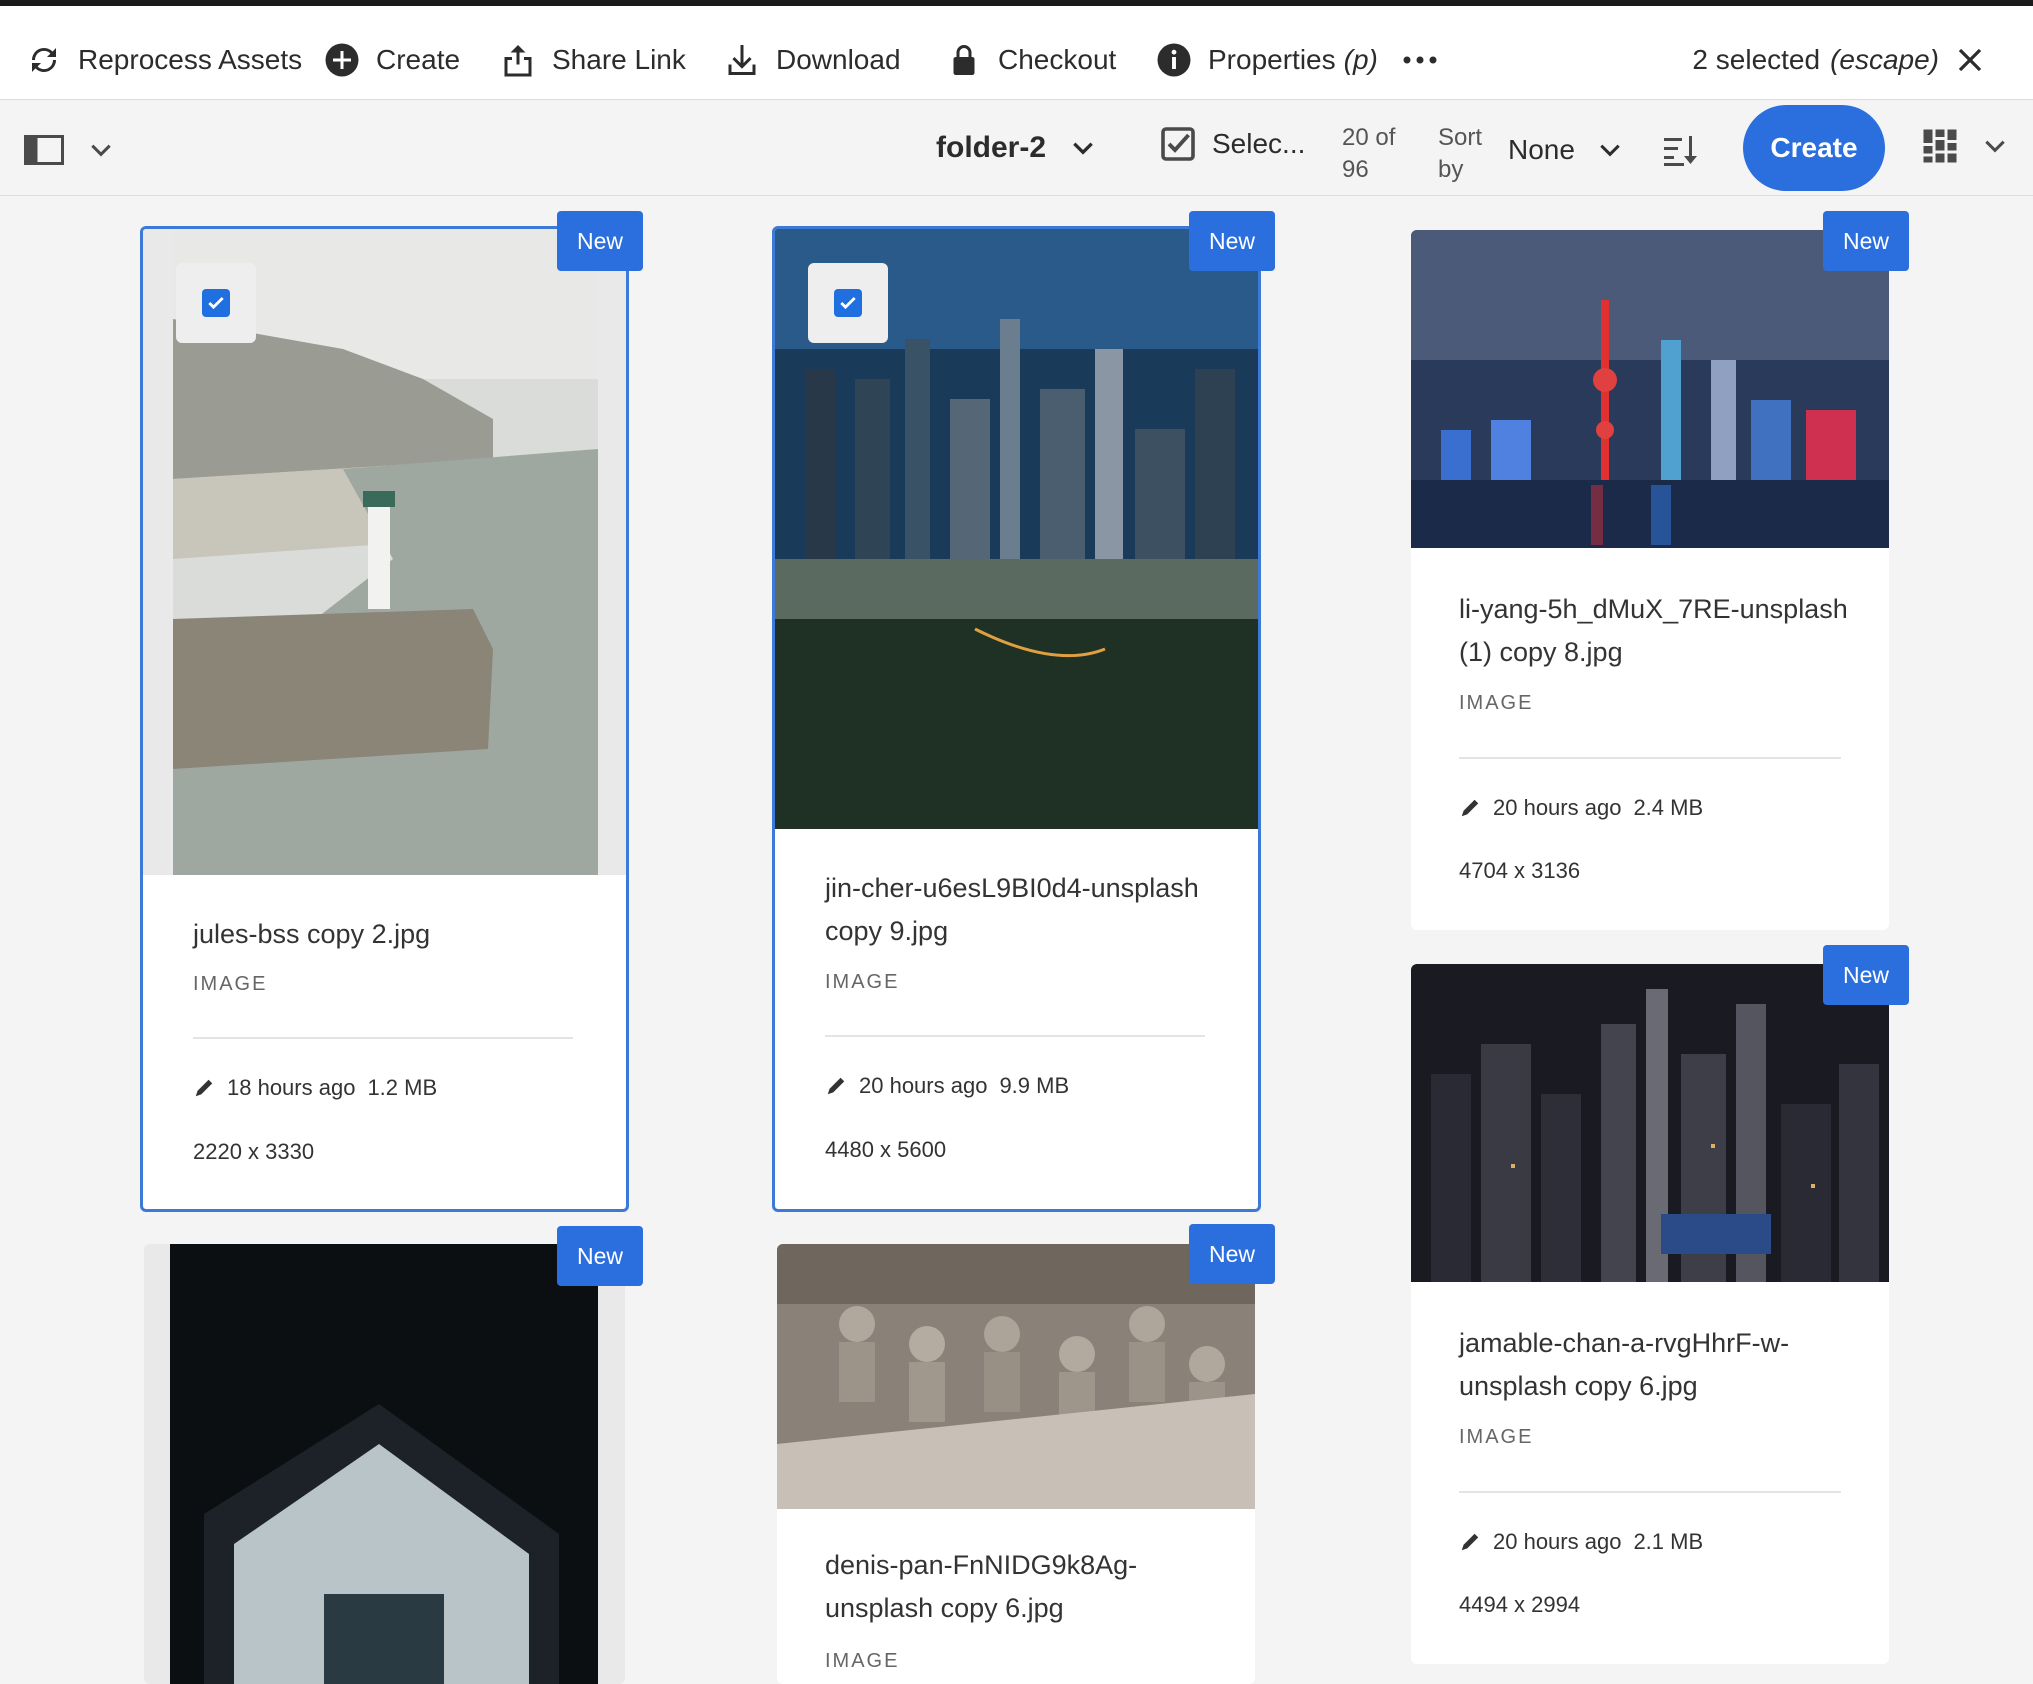 The width and height of the screenshot is (2033, 1684). I want to click on create-action-button: Create, so click(392, 60).